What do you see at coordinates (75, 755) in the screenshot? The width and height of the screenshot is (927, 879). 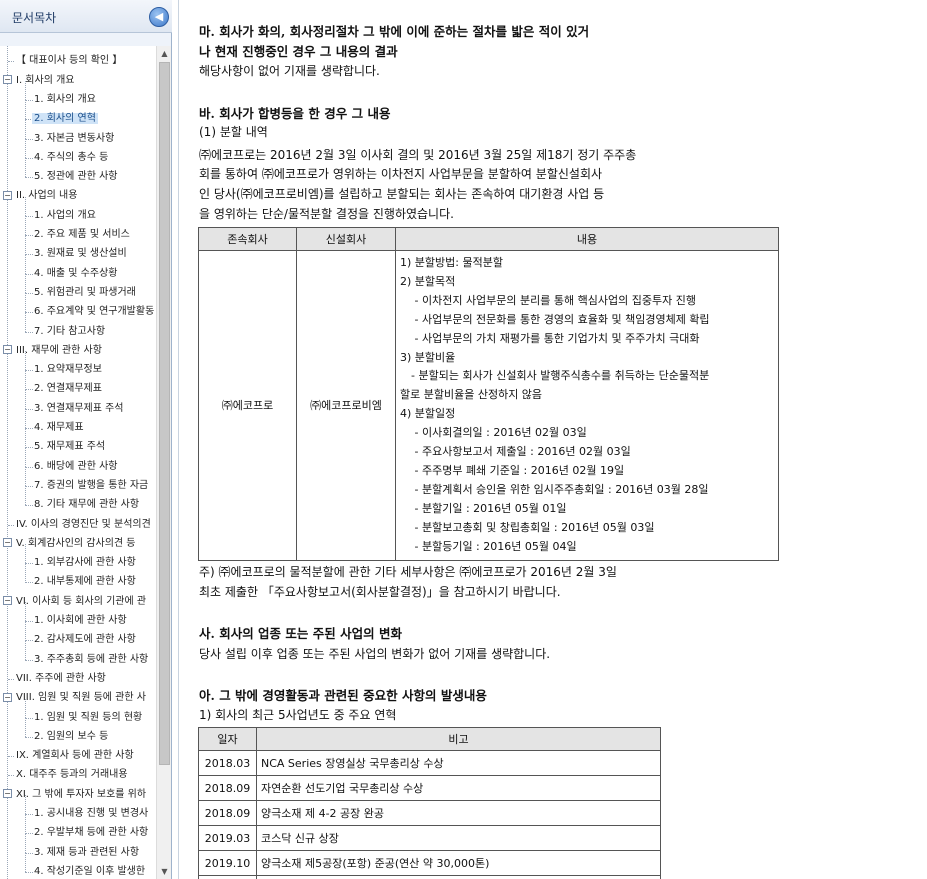 I see `toc-section-item: IX. 계열회사 등에 관한 사항` at bounding box center [75, 755].